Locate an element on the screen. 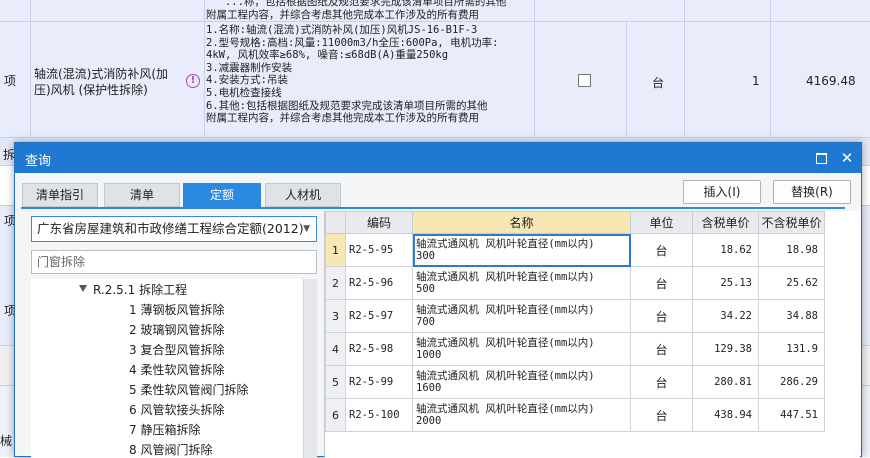 Image resolution: width=870 pixels, height=458 pixels. tree-node: 4 柔性软风管拆除 is located at coordinates (176, 370).